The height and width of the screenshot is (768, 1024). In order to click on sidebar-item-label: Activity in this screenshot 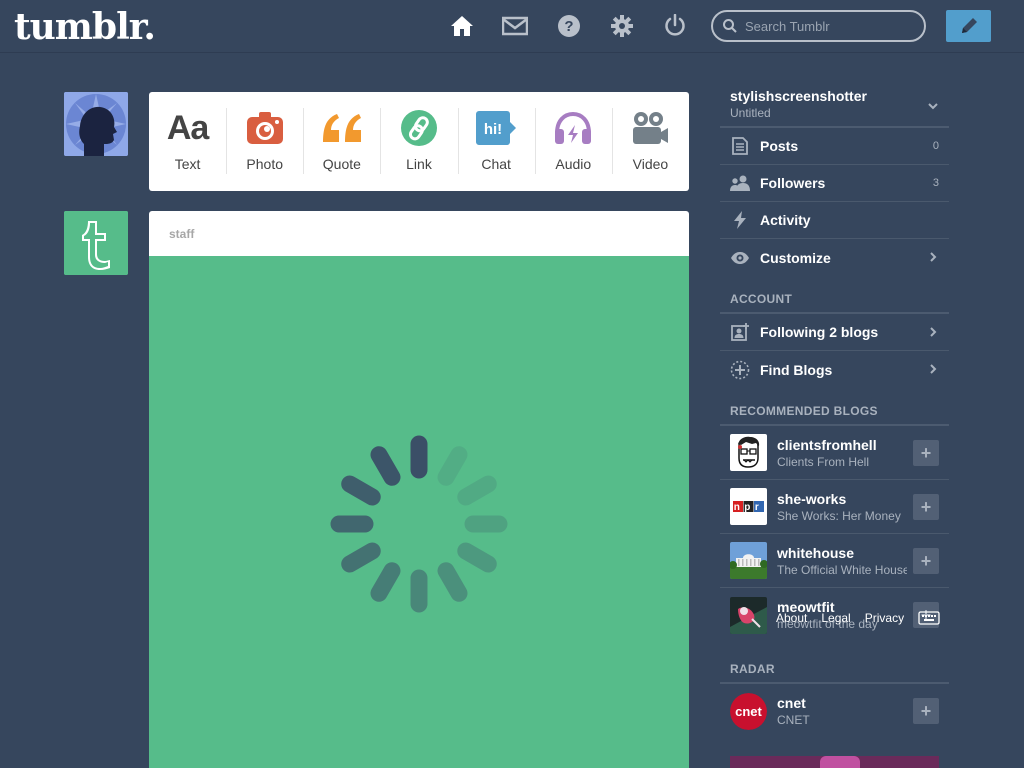, I will do `click(785, 220)`.